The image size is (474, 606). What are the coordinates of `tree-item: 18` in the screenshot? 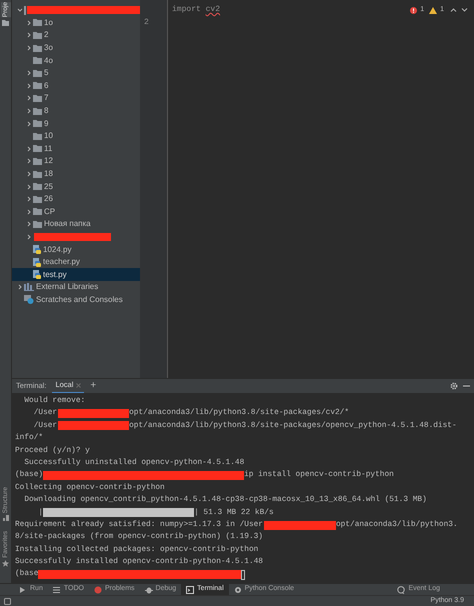 It's located at (76, 174).